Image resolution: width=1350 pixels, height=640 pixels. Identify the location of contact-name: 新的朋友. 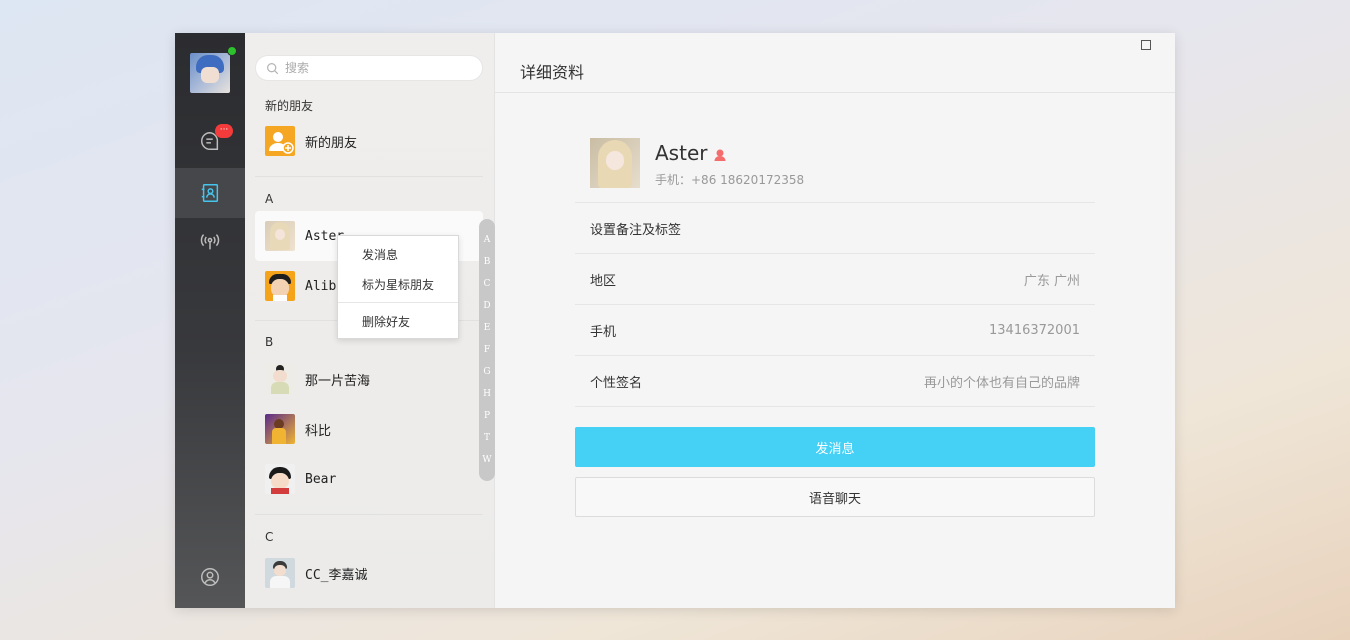
(331, 143).